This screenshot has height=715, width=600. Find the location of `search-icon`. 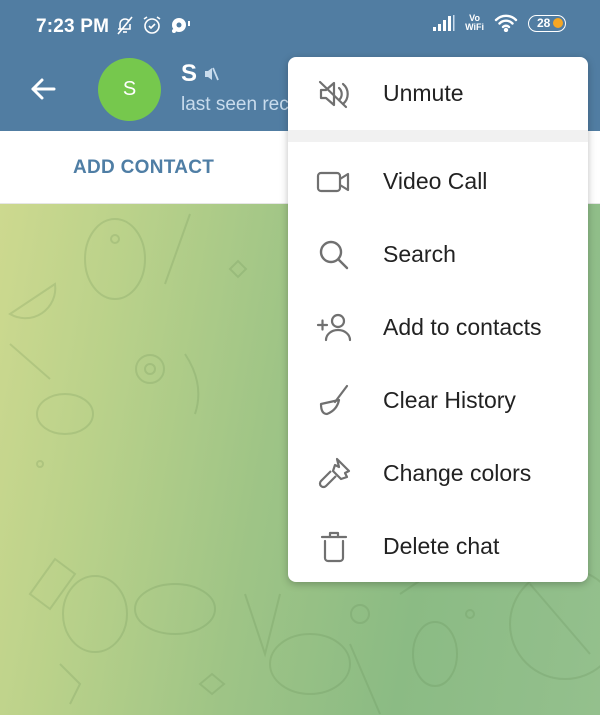

search-icon is located at coordinates (334, 255).